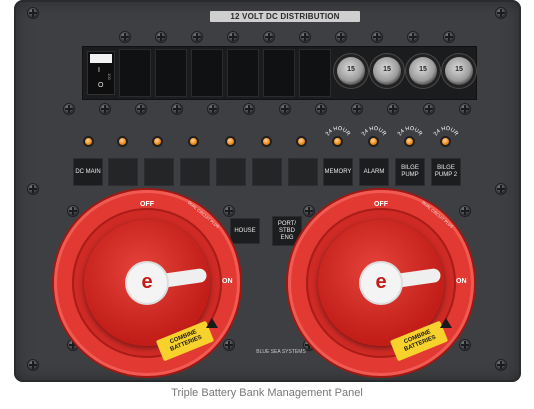 The height and width of the screenshot is (409, 534). Describe the element at coordinates (410, 172) in the screenshot. I see `circuit-label-bilge-pump: BILGE PUMP` at that location.